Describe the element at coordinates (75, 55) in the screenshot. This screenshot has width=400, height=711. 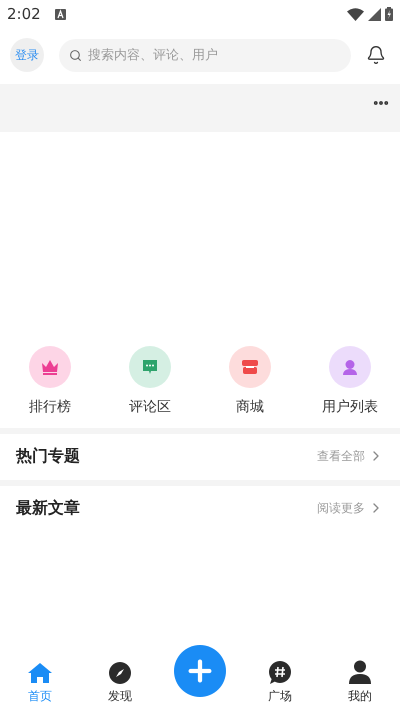
I see `search-icon` at that location.